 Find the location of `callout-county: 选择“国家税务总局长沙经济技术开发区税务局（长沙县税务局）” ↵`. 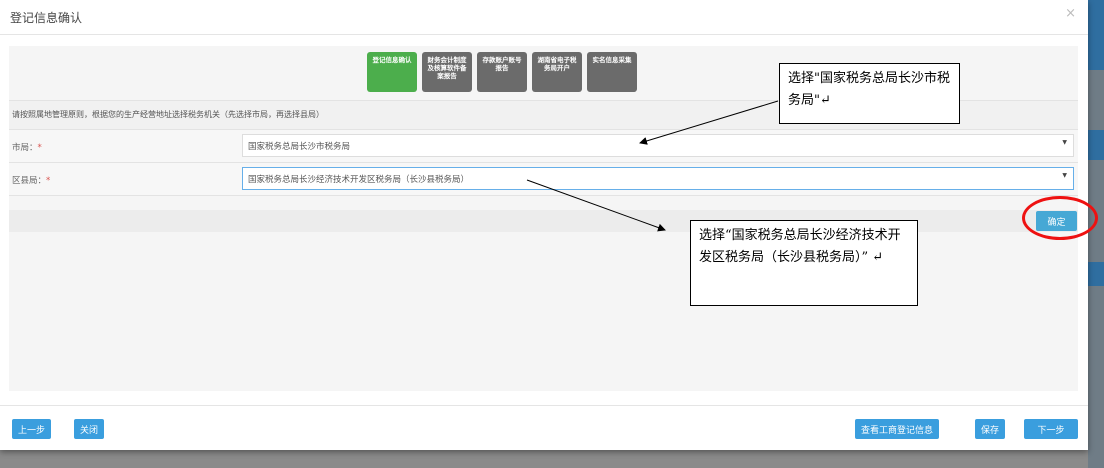

callout-county: 选择“国家税务总局长沙经济技术开发区税务局（长沙县税务局）” ↵ is located at coordinates (804, 263).